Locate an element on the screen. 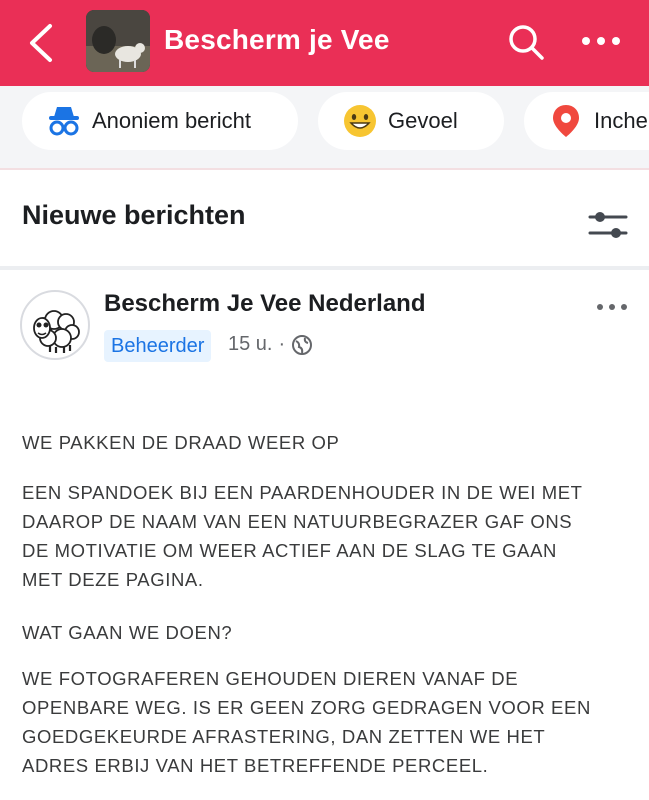 The height and width of the screenshot is (800, 649). composer-actions-row: Anoniem bericht Gevoel Inche is located at coordinates (324, 127).